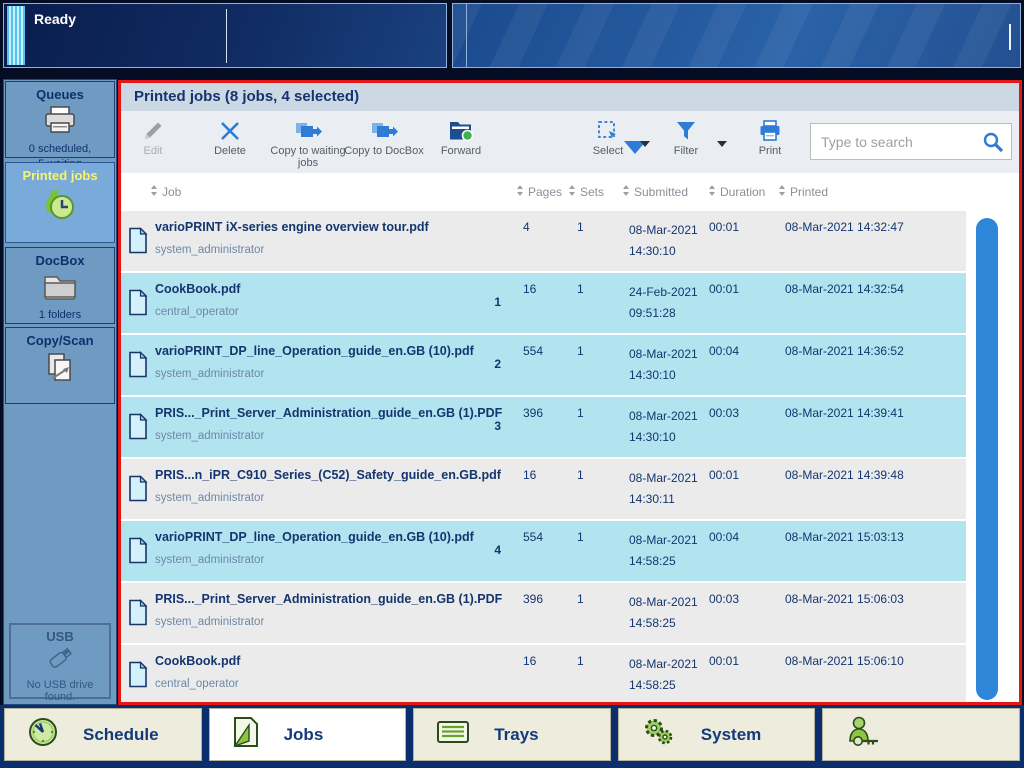  Describe the element at coordinates (246, 734) in the screenshot. I see `jobs-document-icon` at that location.